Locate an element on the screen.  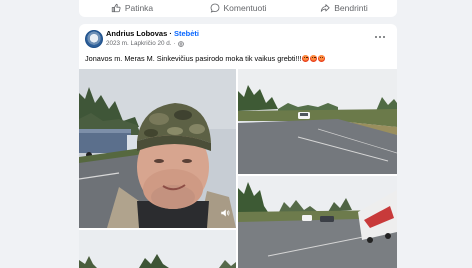
thumbs-up-icon is located at coordinates (116, 7).